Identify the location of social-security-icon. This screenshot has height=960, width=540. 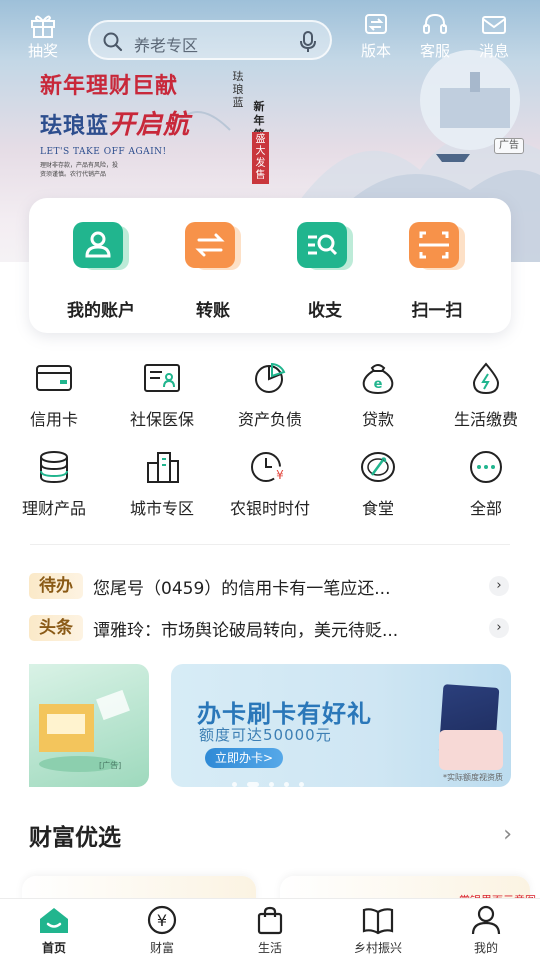
(162, 378).